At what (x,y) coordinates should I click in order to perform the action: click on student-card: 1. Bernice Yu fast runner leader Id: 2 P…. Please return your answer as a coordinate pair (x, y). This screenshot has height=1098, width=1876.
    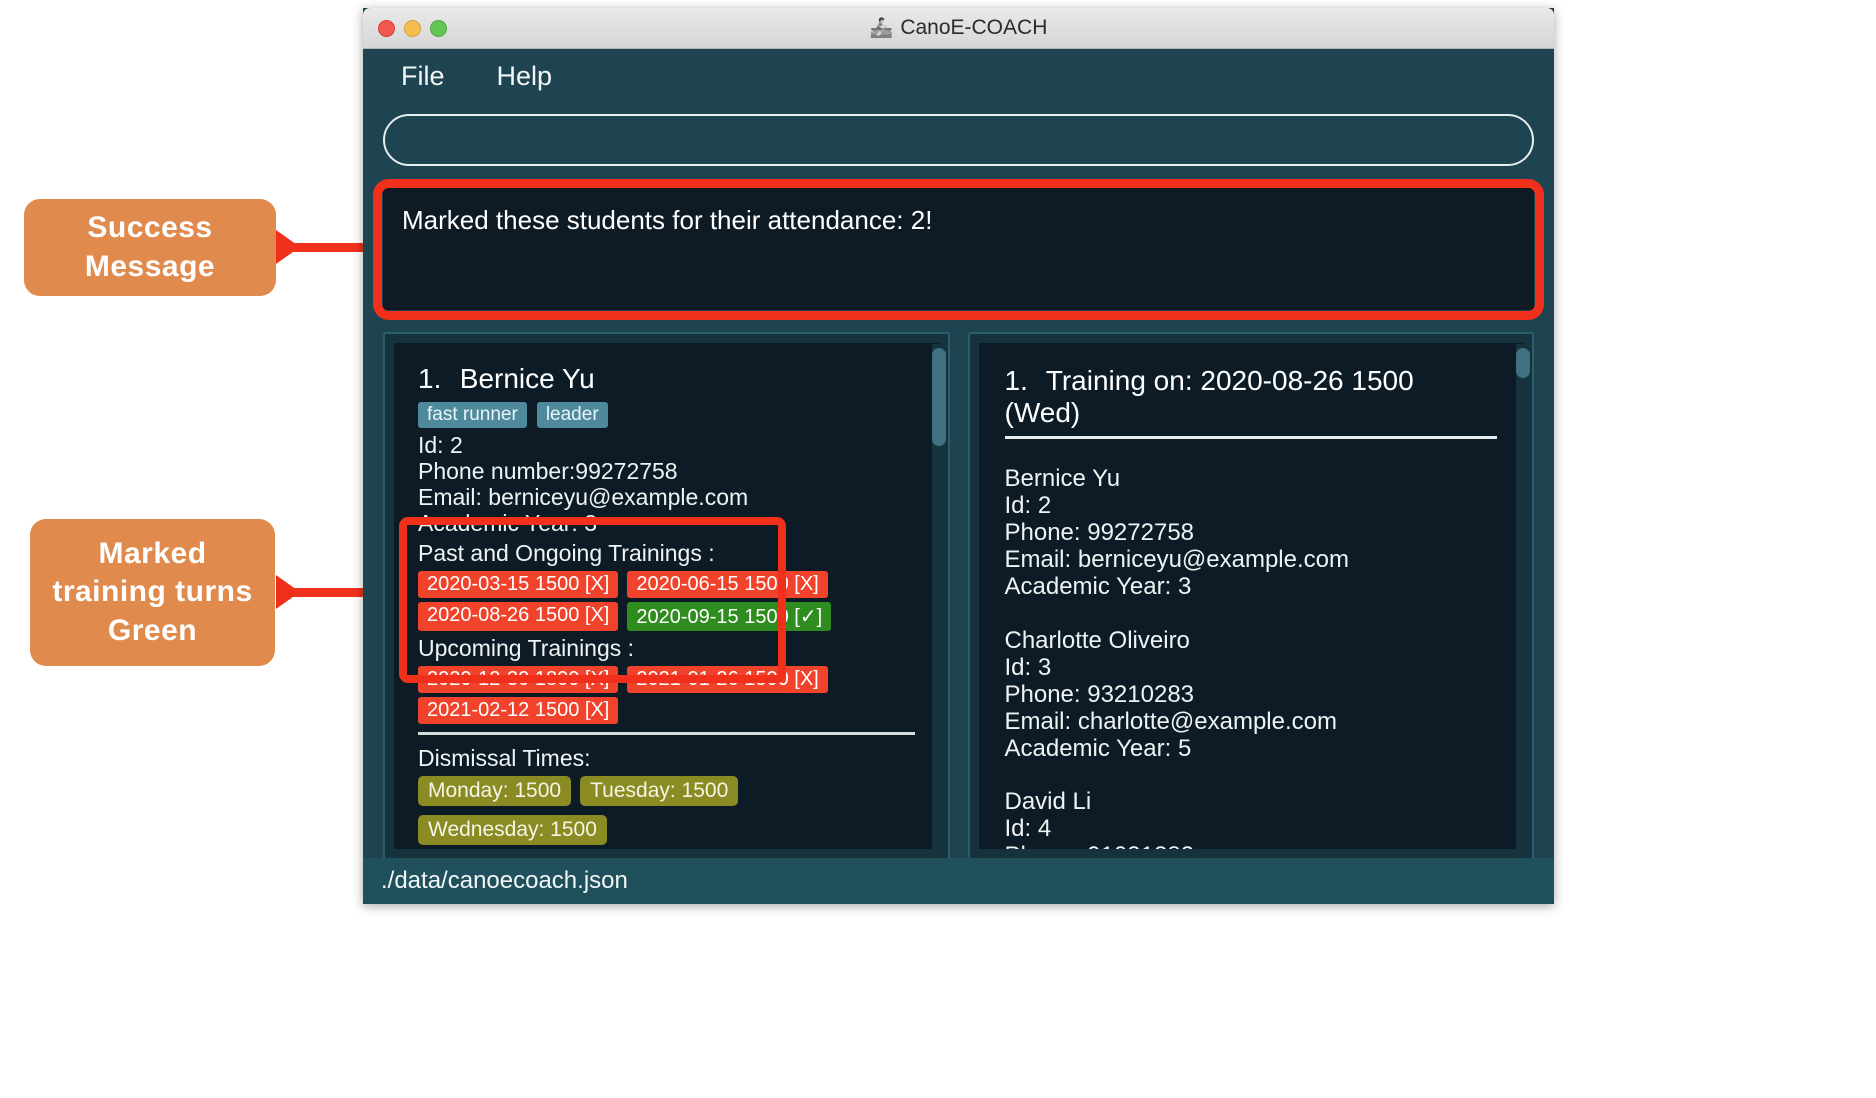
    Looking at the image, I should click on (666, 596).